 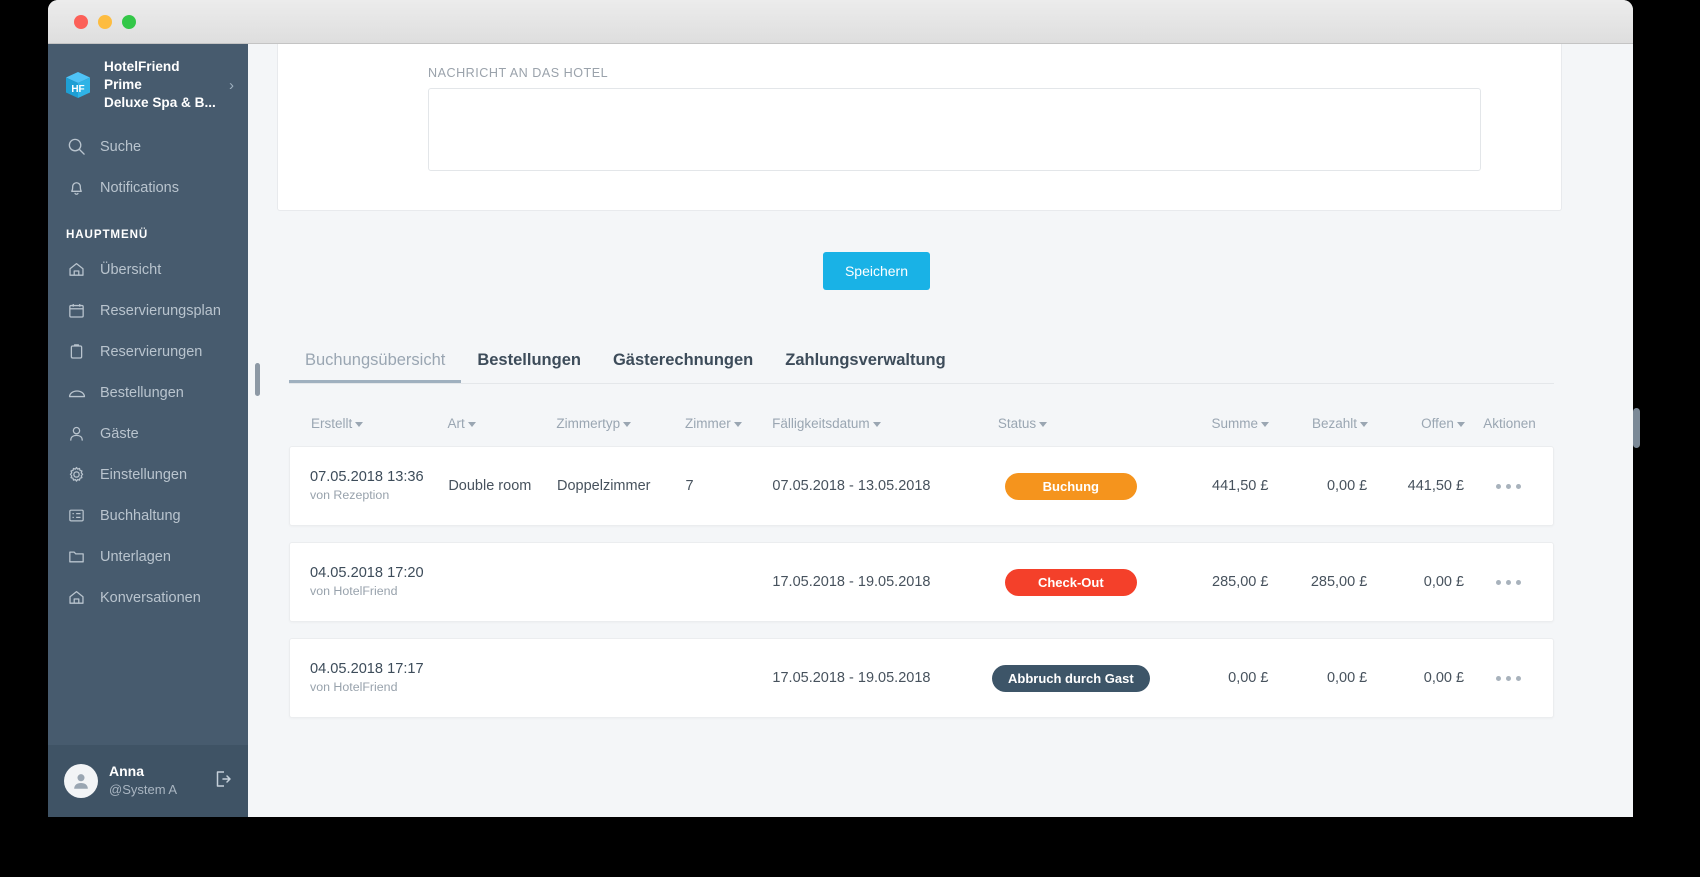 What do you see at coordinates (367, 477) in the screenshot?
I see `created-date: 07.05.2018 13:36` at bounding box center [367, 477].